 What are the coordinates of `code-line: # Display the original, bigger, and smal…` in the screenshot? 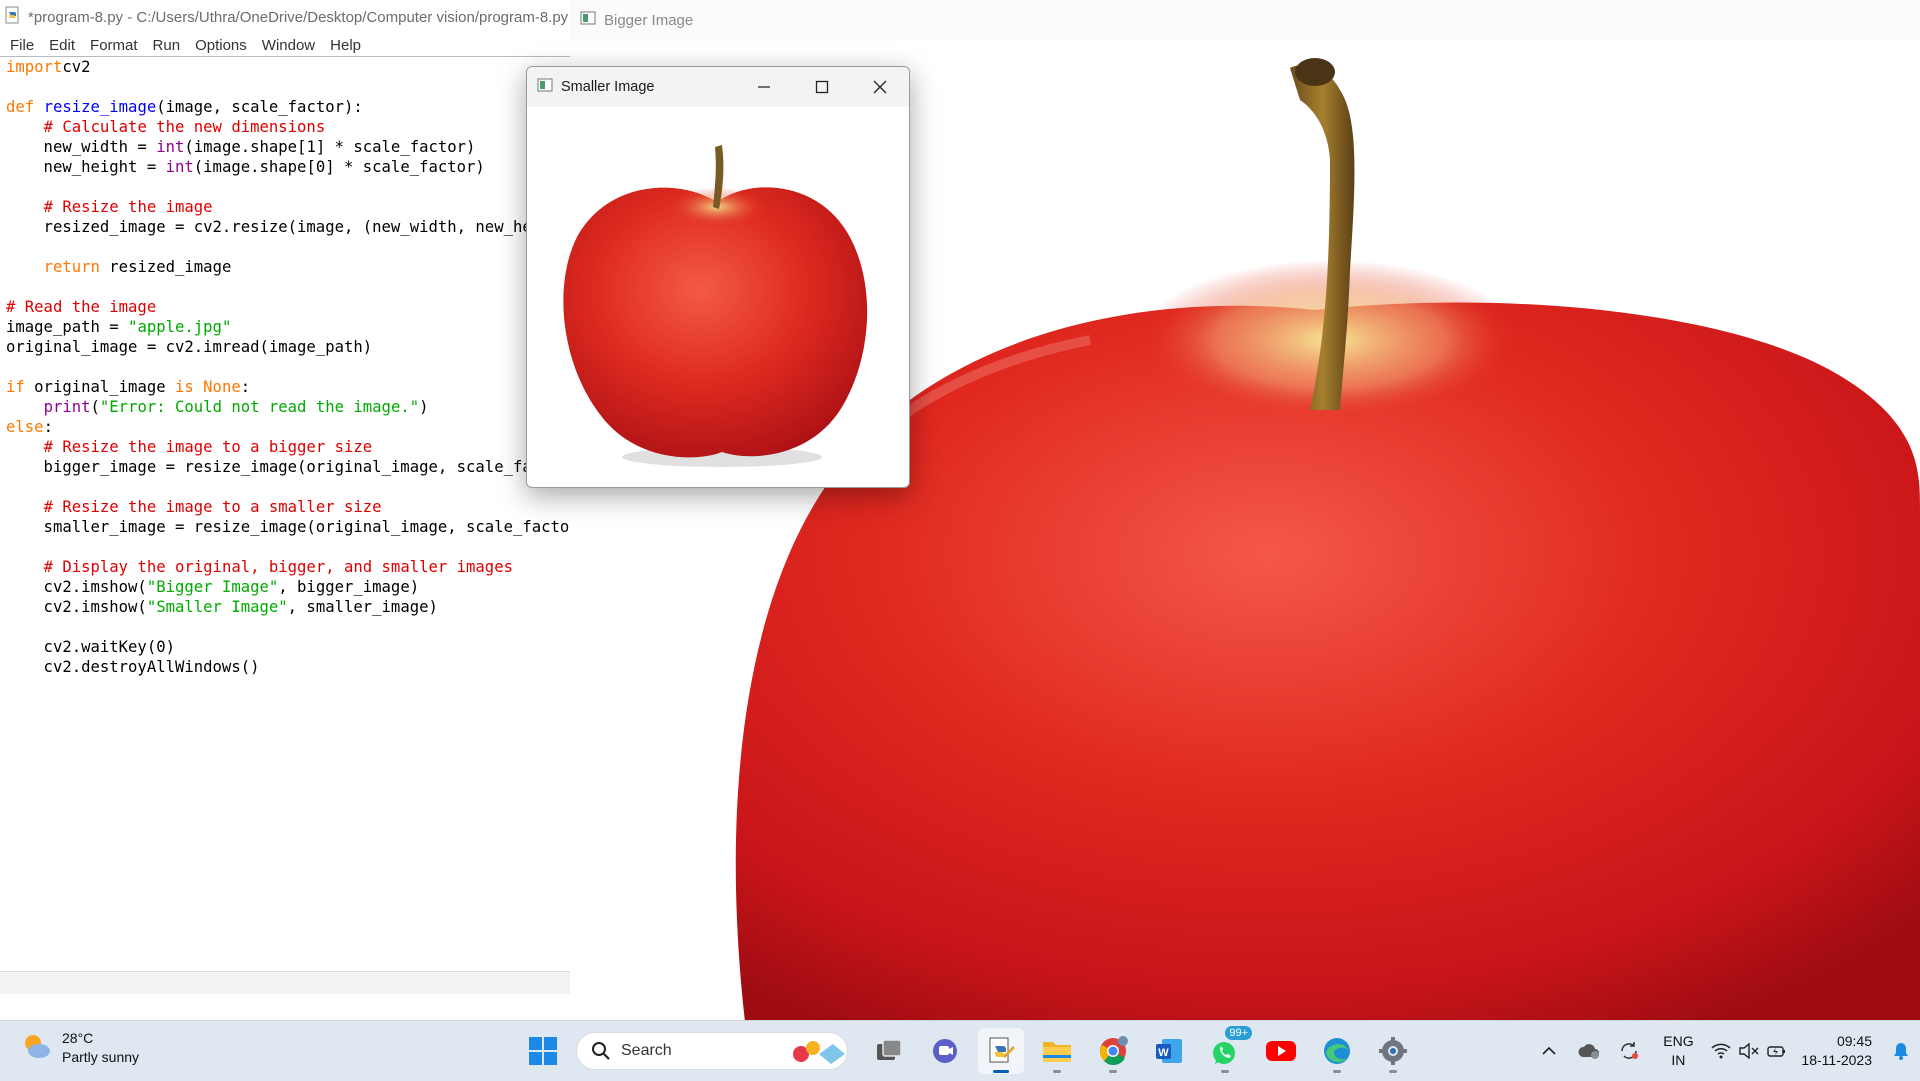 It's located at (278, 567).